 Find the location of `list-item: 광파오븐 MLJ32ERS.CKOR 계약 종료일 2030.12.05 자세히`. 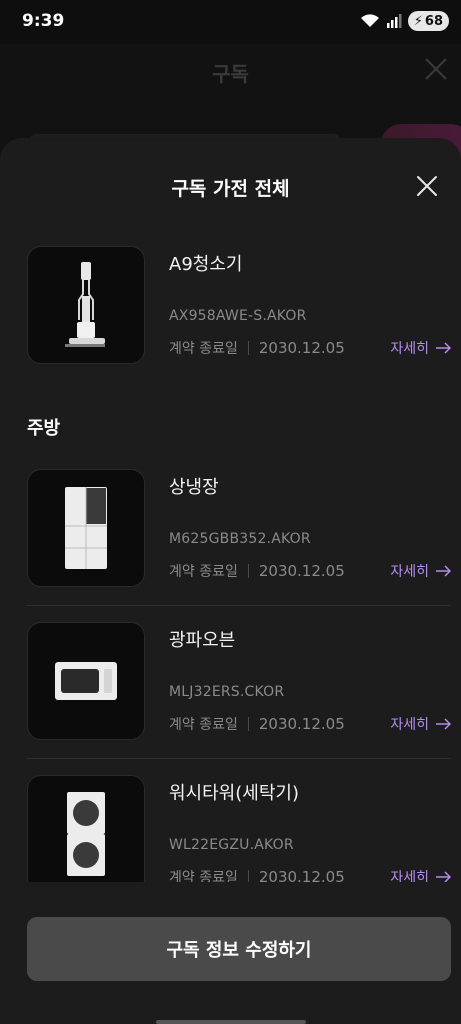

list-item: 광파오븐 MLJ32ERS.CKOR 계약 종료일 2030.12.05 자세히 is located at coordinates (239, 675).